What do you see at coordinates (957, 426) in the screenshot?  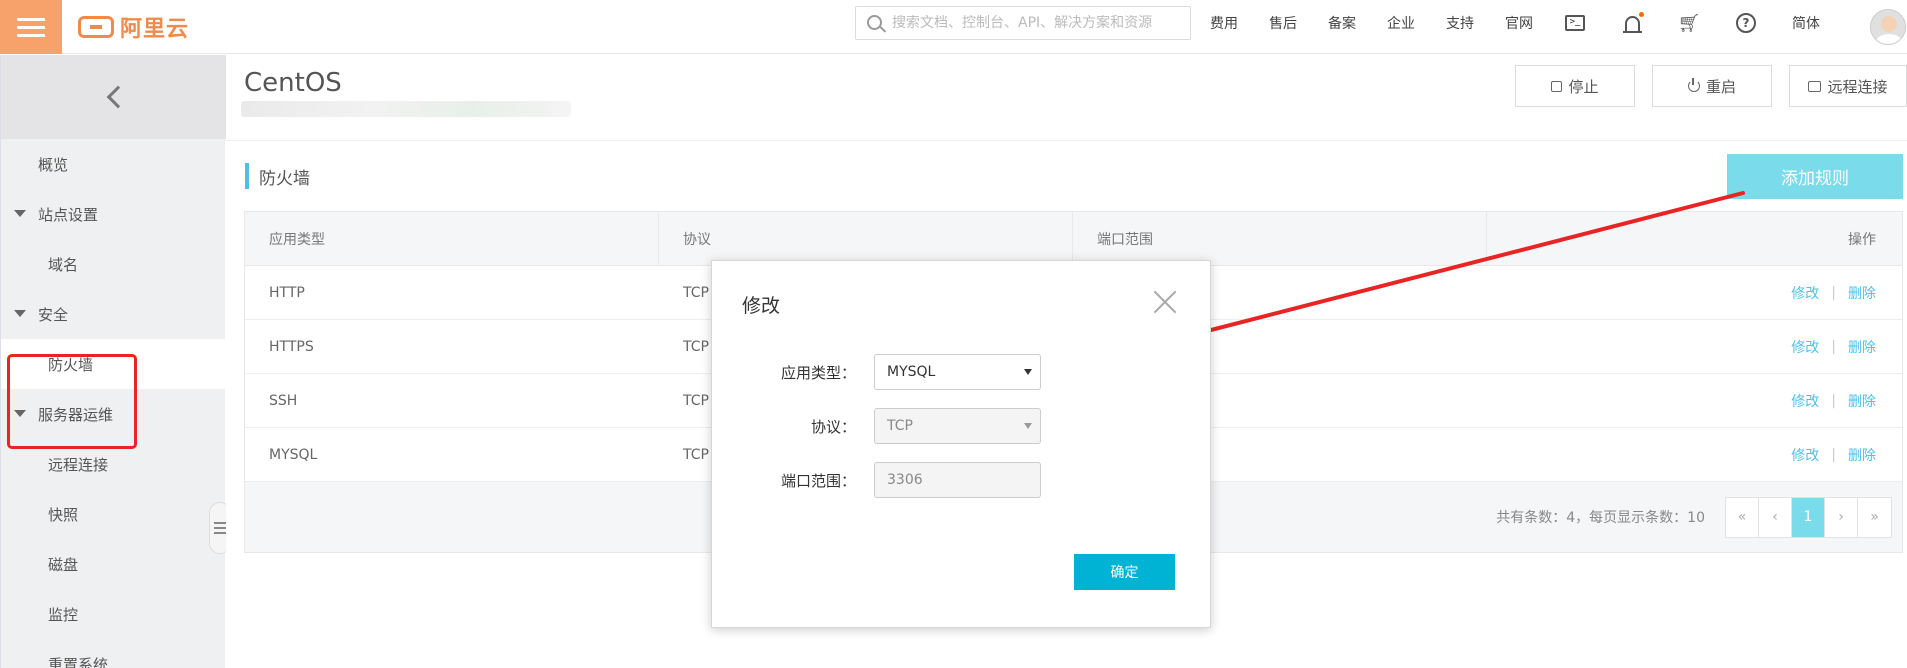 I see `protocol-select: TCP` at bounding box center [957, 426].